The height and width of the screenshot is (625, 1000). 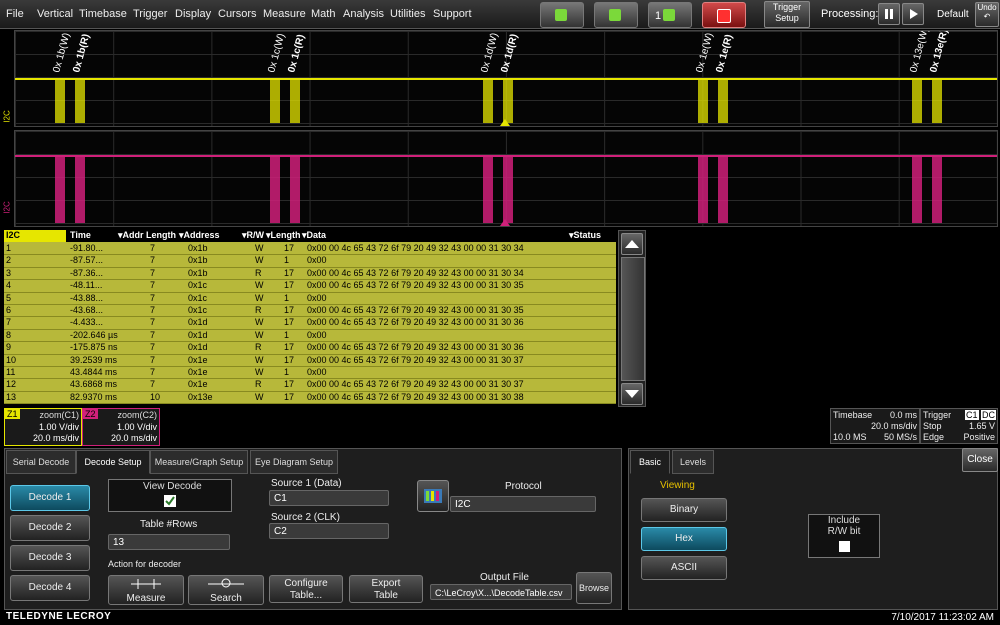 What do you see at coordinates (146, 590) in the screenshot?
I see `measure-button: Measure` at bounding box center [146, 590].